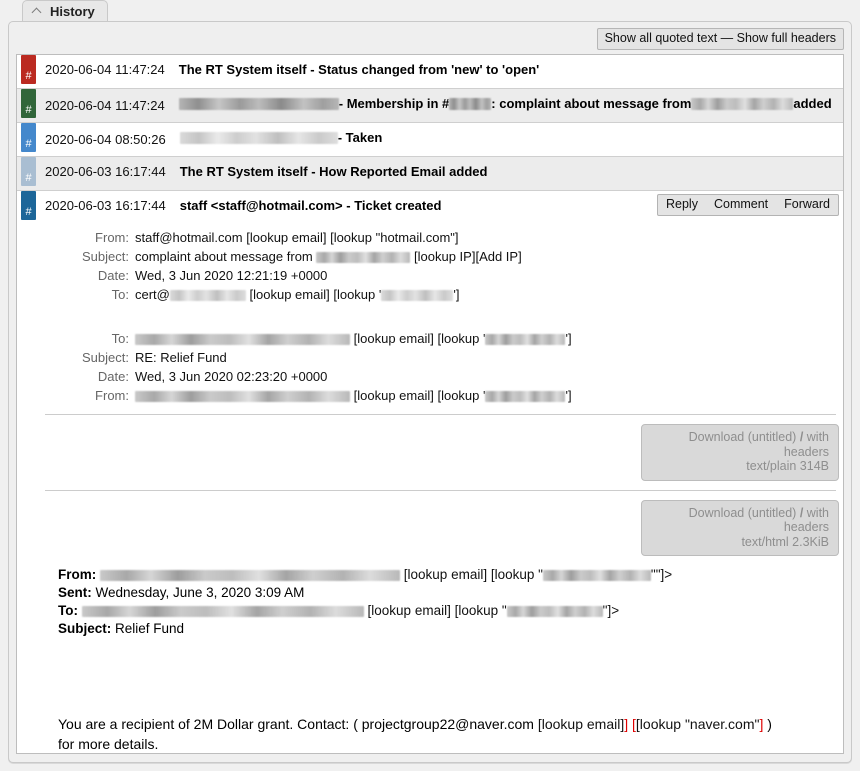 The width and height of the screenshot is (860, 771). Describe the element at coordinates (430, 669) in the screenshot. I see `body-gap` at that location.